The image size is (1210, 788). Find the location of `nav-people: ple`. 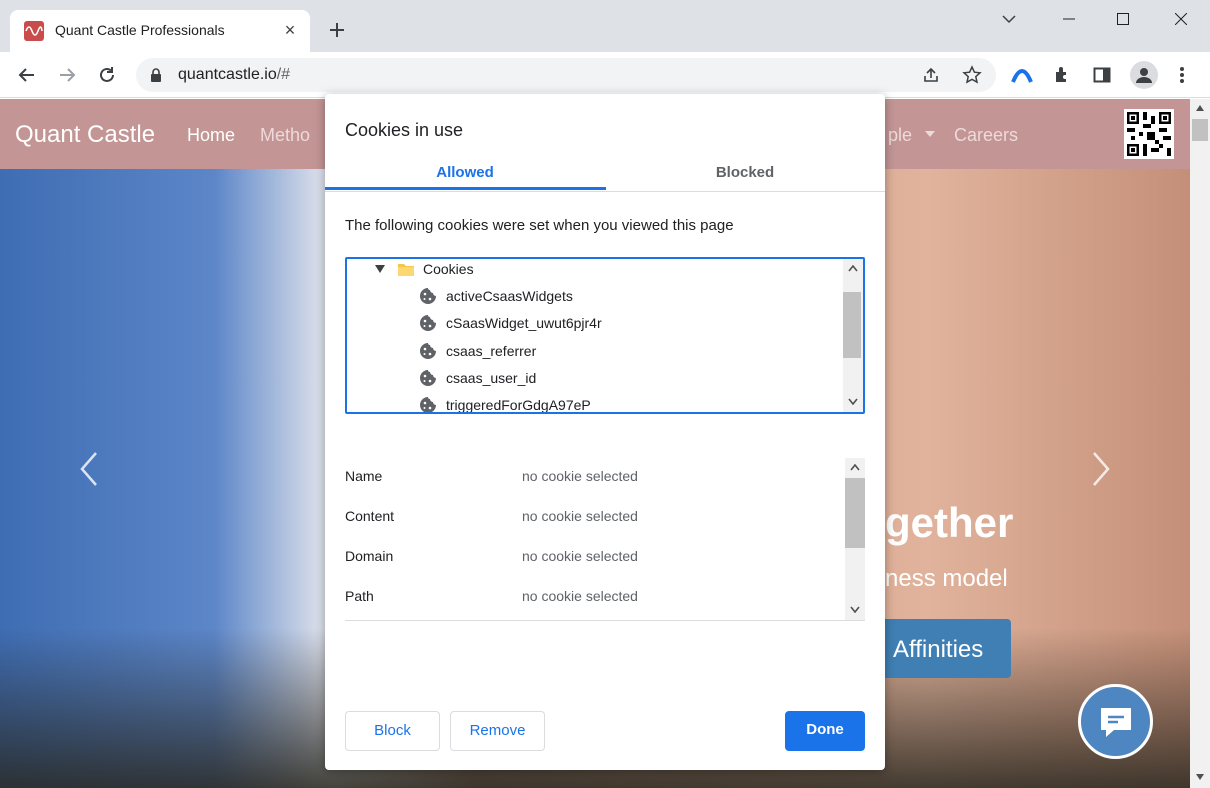

nav-people: ple is located at coordinates (912, 135).